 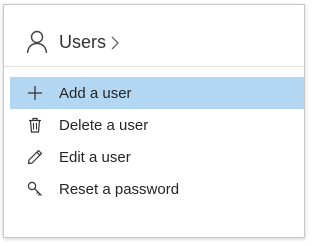 What do you see at coordinates (157, 93) in the screenshot?
I see `menu-item-add-user: Add a user` at bounding box center [157, 93].